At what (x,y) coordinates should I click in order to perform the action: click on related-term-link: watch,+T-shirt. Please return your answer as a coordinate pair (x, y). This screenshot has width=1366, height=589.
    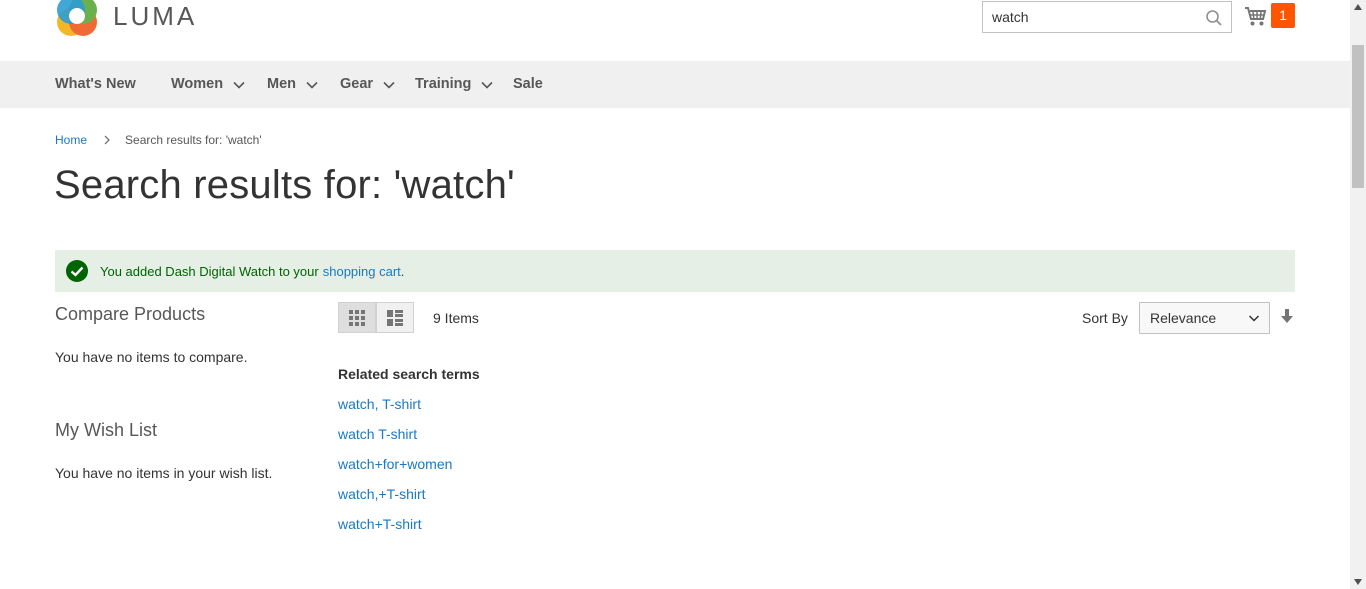
    Looking at the image, I should click on (382, 494).